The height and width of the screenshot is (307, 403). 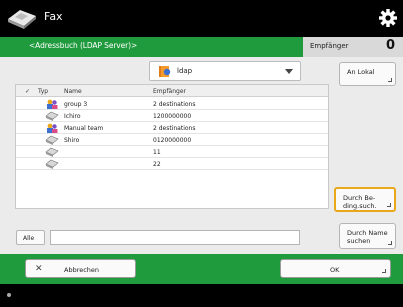 I want to click on ok-button: OK, so click(x=335, y=268).